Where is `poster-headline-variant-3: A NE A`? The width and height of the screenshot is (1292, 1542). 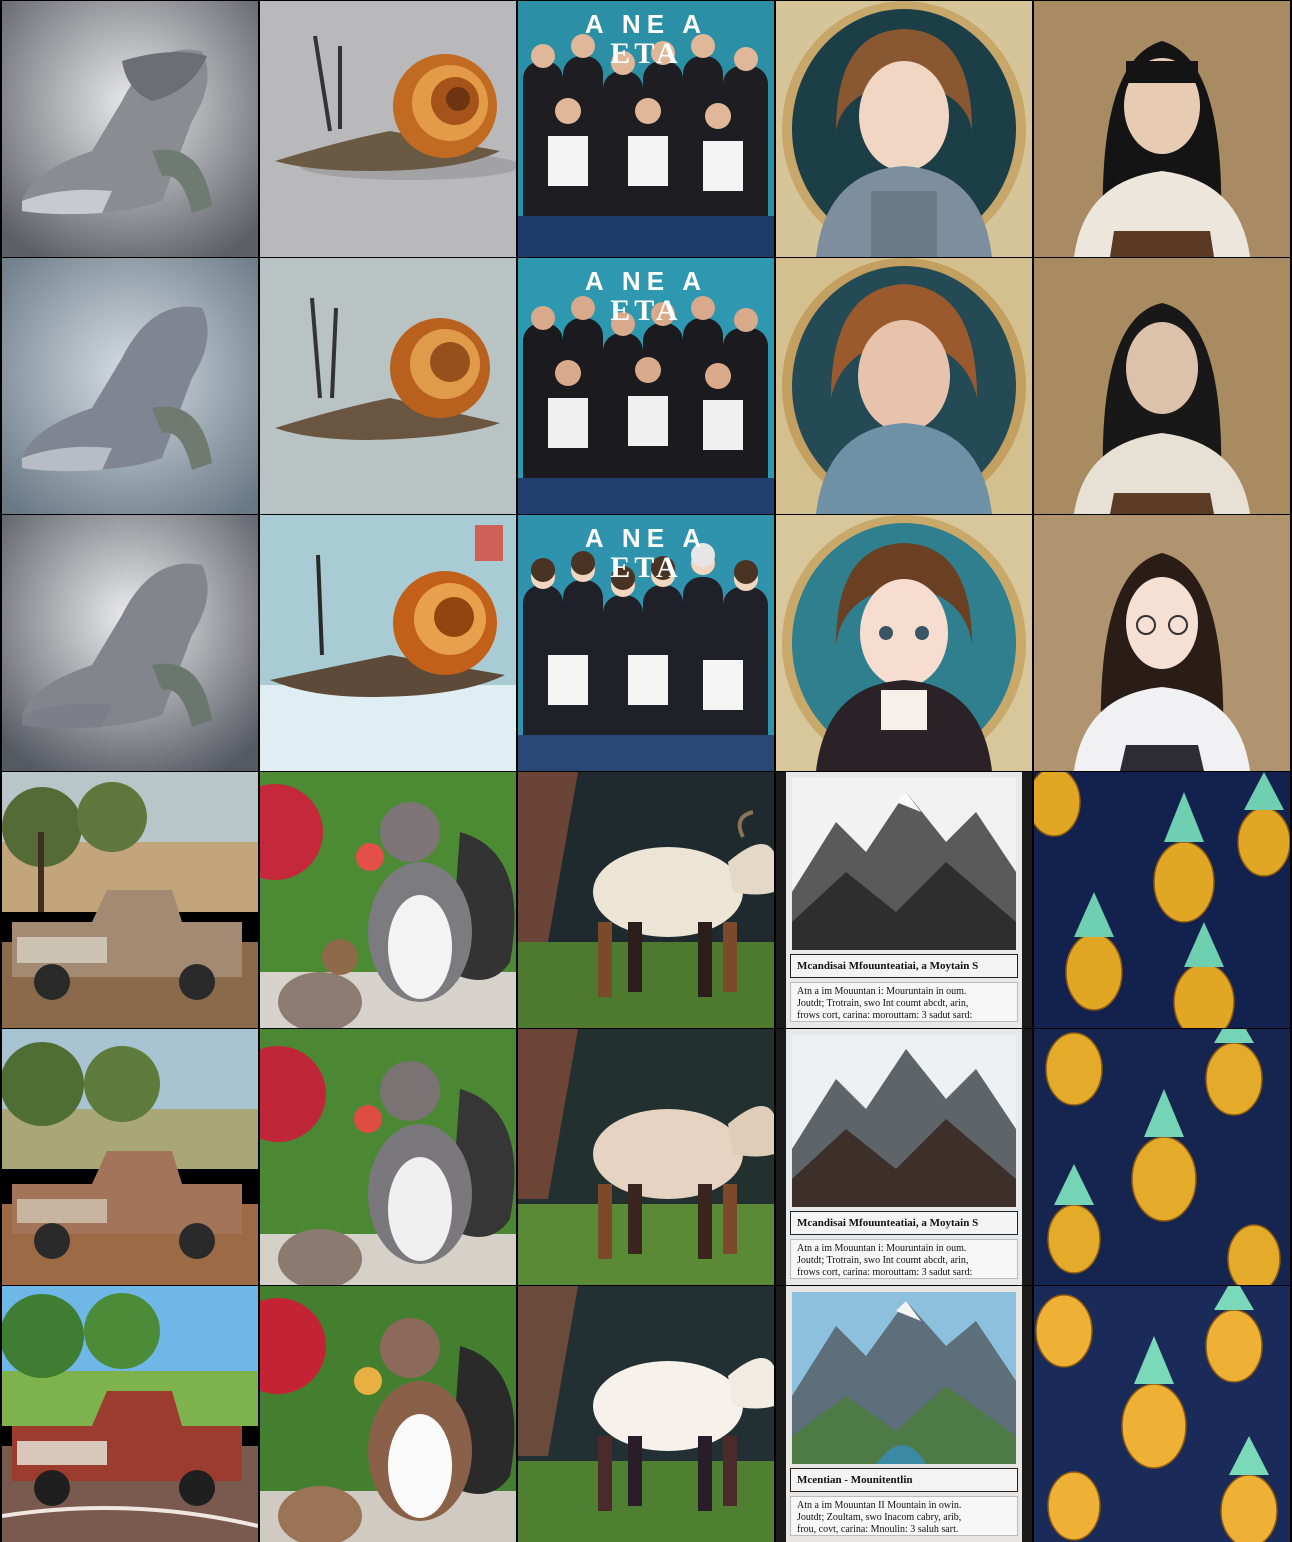
poster-headline-variant-3: A NE A is located at coordinates (646, 538).